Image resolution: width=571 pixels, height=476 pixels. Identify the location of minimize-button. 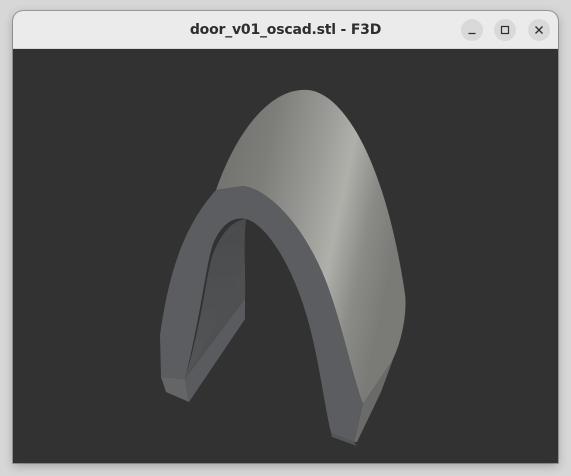
(472, 30).